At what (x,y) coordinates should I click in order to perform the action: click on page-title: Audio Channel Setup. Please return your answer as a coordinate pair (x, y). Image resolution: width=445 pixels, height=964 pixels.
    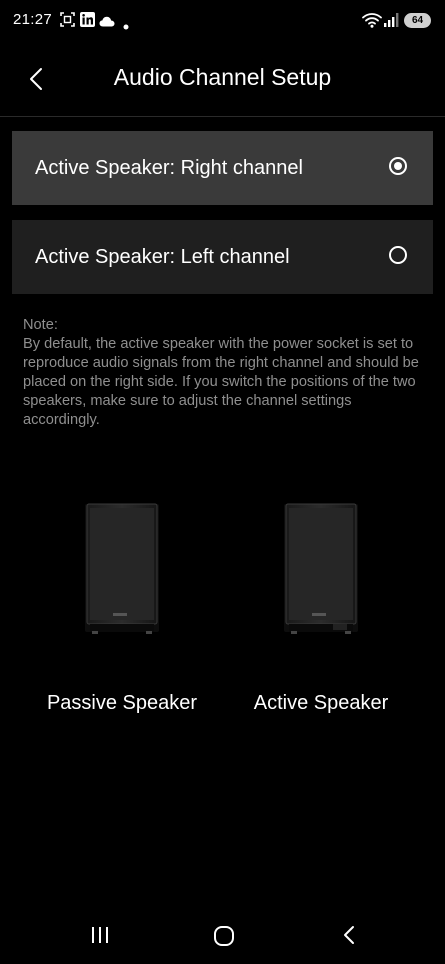
    Looking at the image, I should click on (222, 77).